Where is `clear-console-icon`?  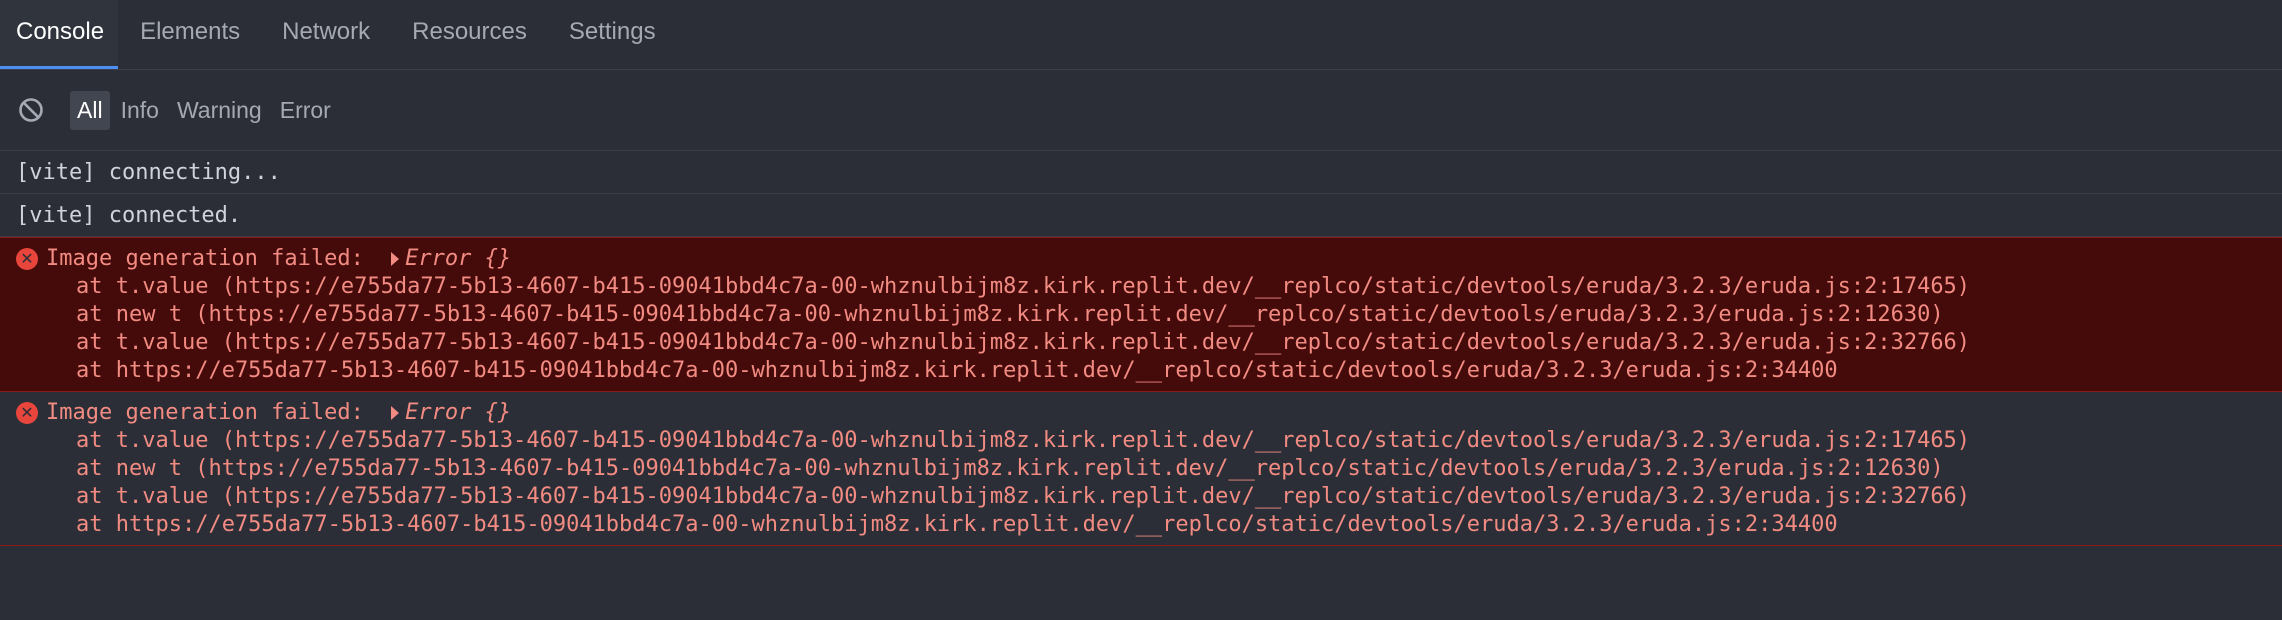
clear-console-icon is located at coordinates (31, 110).